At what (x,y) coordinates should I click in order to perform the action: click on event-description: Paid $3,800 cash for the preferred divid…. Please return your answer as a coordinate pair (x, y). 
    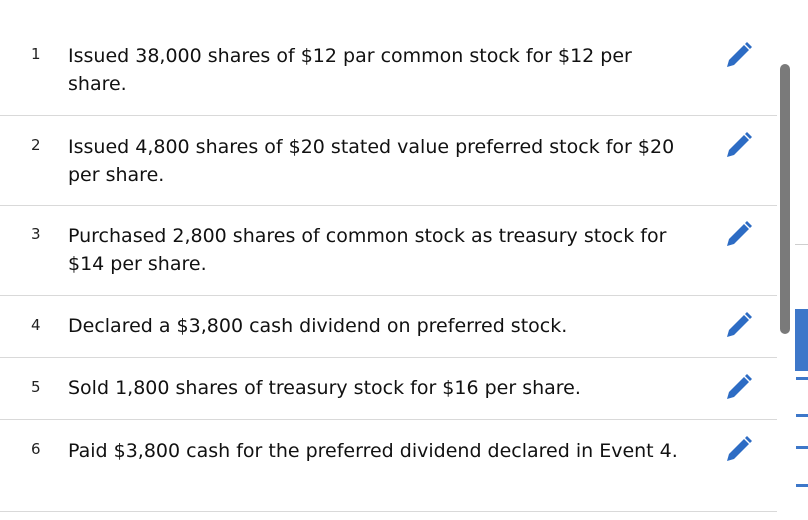
    Looking at the image, I should click on (373, 451).